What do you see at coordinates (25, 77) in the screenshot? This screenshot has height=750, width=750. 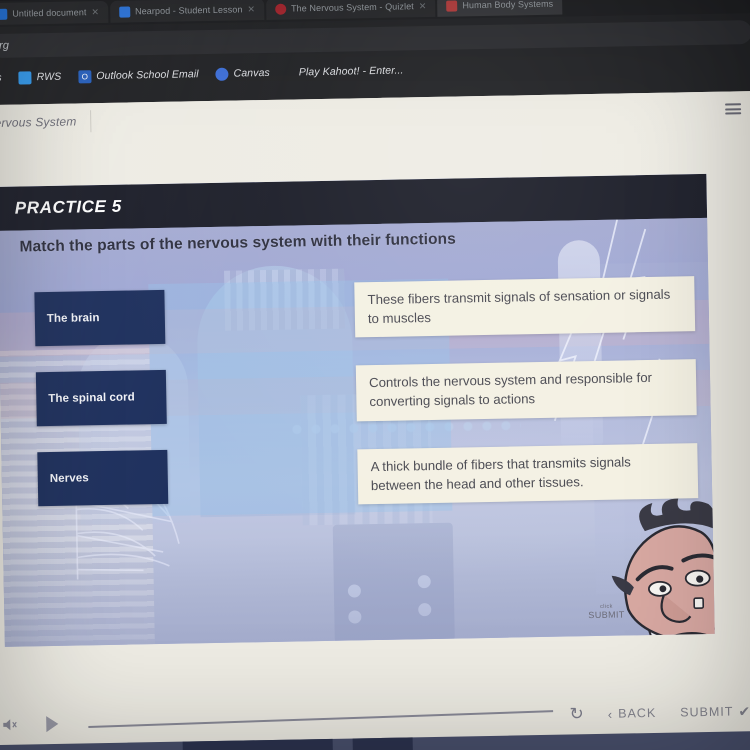 I see `bookmark-icon` at bounding box center [25, 77].